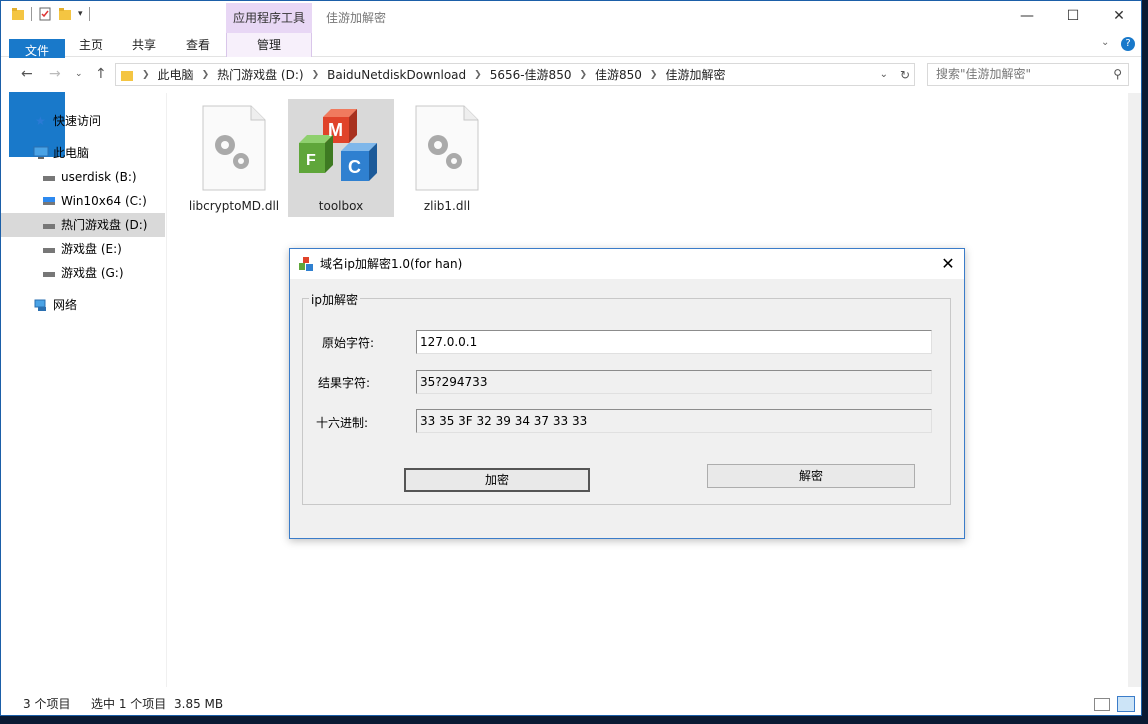 The height and width of the screenshot is (724, 1148). I want to click on file-item-selected: M F C toolbox, so click(341, 158).